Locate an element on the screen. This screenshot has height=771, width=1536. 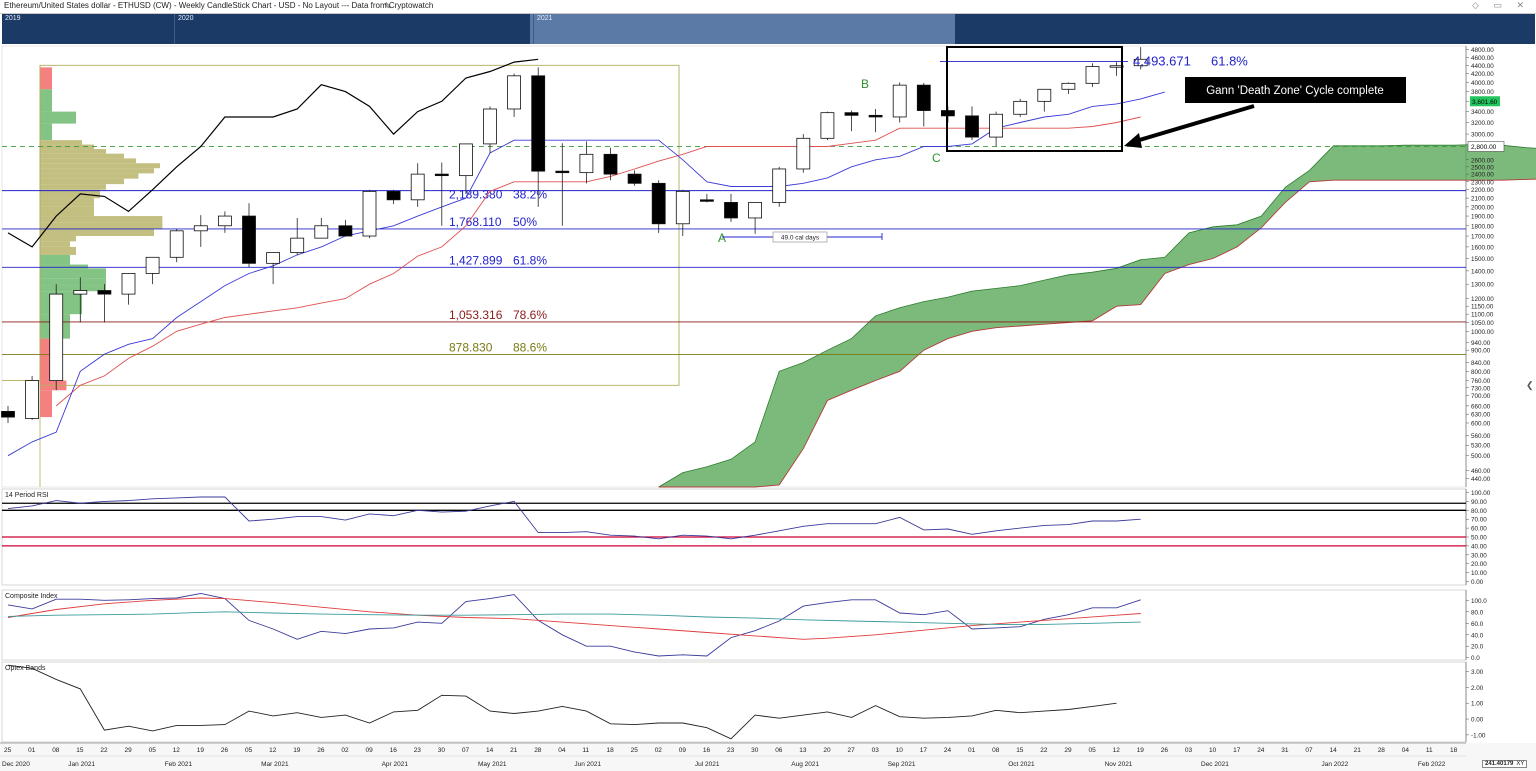
week-tick-label: 14 is located at coordinates (490, 750).